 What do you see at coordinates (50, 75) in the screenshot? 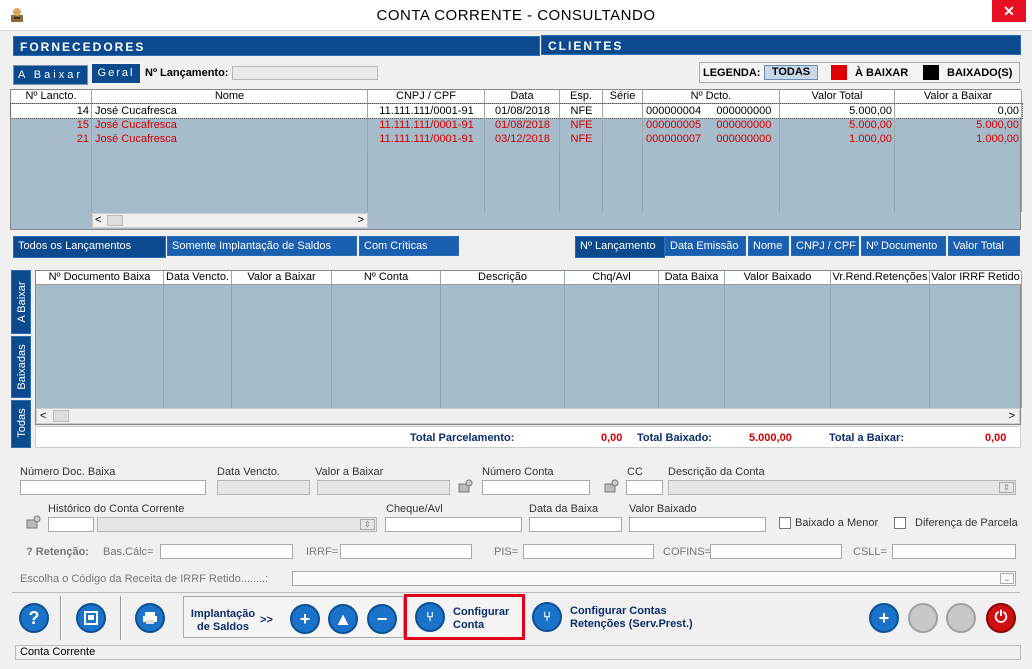
I see `tab-a-baixar: A Baixar` at bounding box center [50, 75].